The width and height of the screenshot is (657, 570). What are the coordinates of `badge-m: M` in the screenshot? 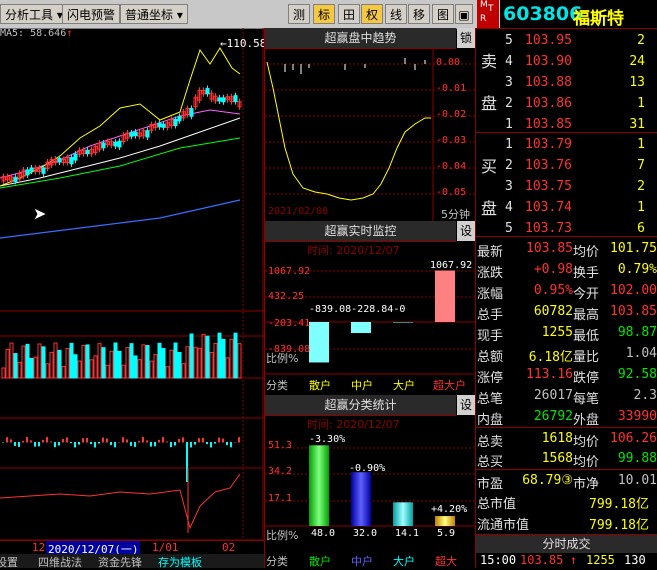 It's located at (484, 5).